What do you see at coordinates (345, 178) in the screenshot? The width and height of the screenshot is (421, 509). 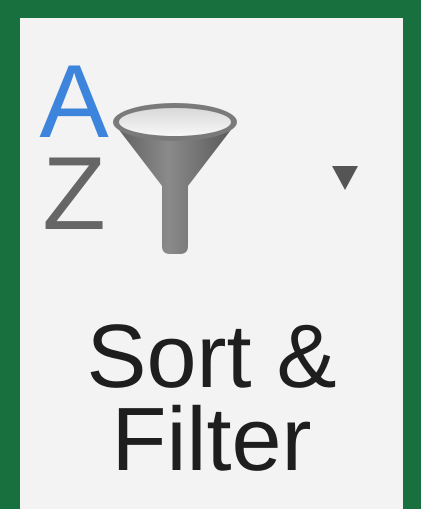 I see `caret-icon` at bounding box center [345, 178].